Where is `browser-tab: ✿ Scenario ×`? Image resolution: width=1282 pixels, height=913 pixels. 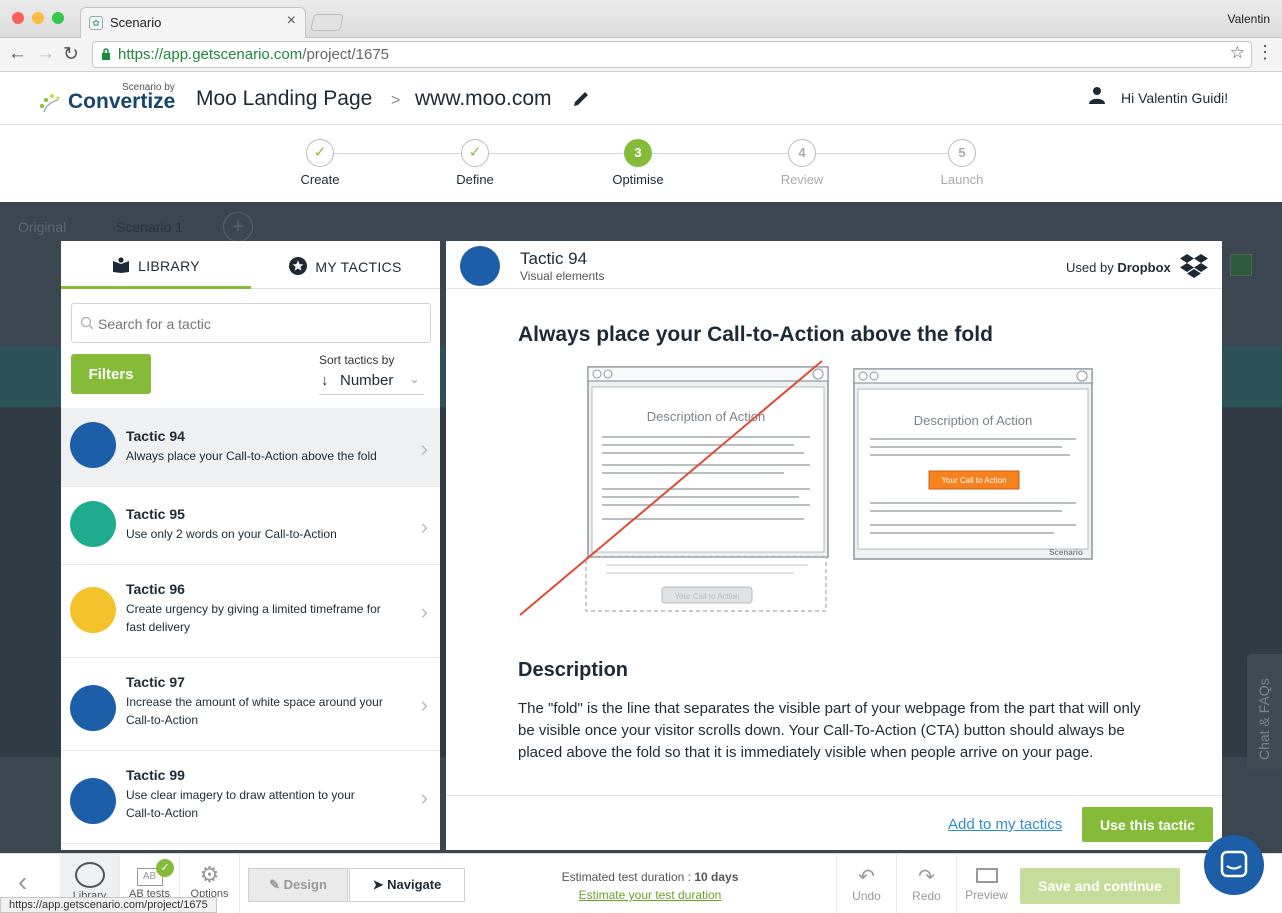
browser-tab: ✿ Scenario × is located at coordinates (193, 22).